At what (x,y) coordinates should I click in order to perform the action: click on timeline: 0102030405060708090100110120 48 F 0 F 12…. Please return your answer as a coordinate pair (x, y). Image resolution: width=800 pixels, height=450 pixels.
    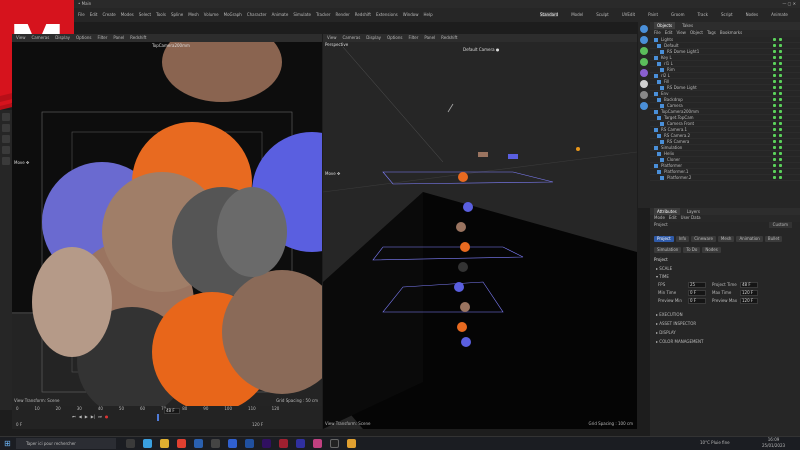
    Looking at the image, I should click on (167, 417).